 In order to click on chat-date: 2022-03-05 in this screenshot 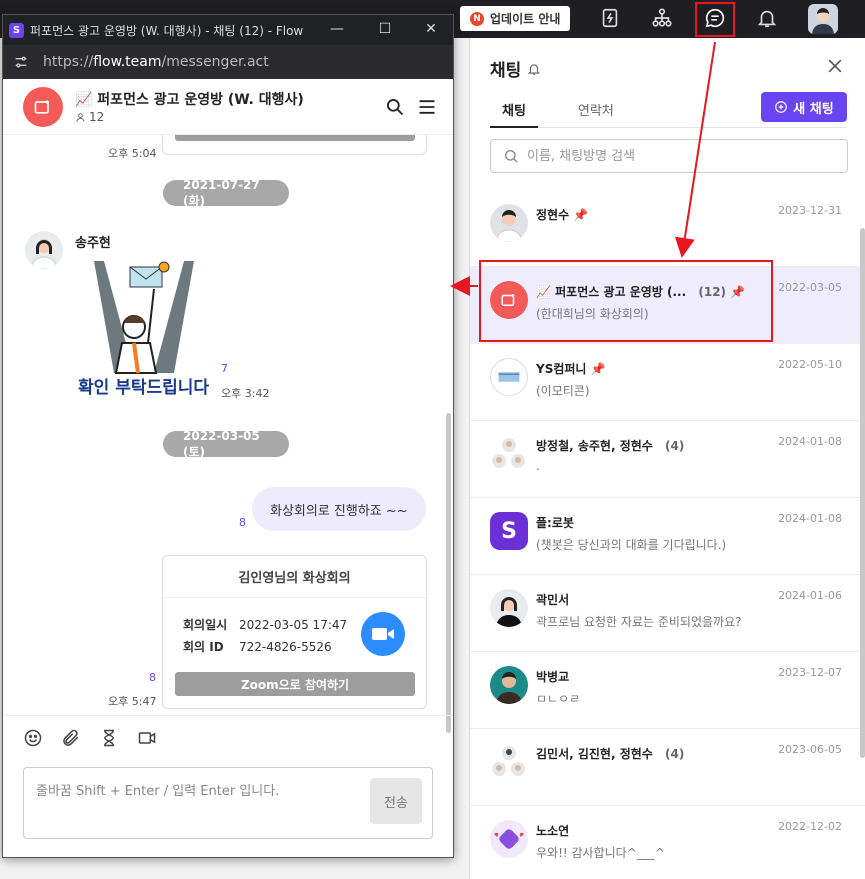, I will do `click(810, 287)`.